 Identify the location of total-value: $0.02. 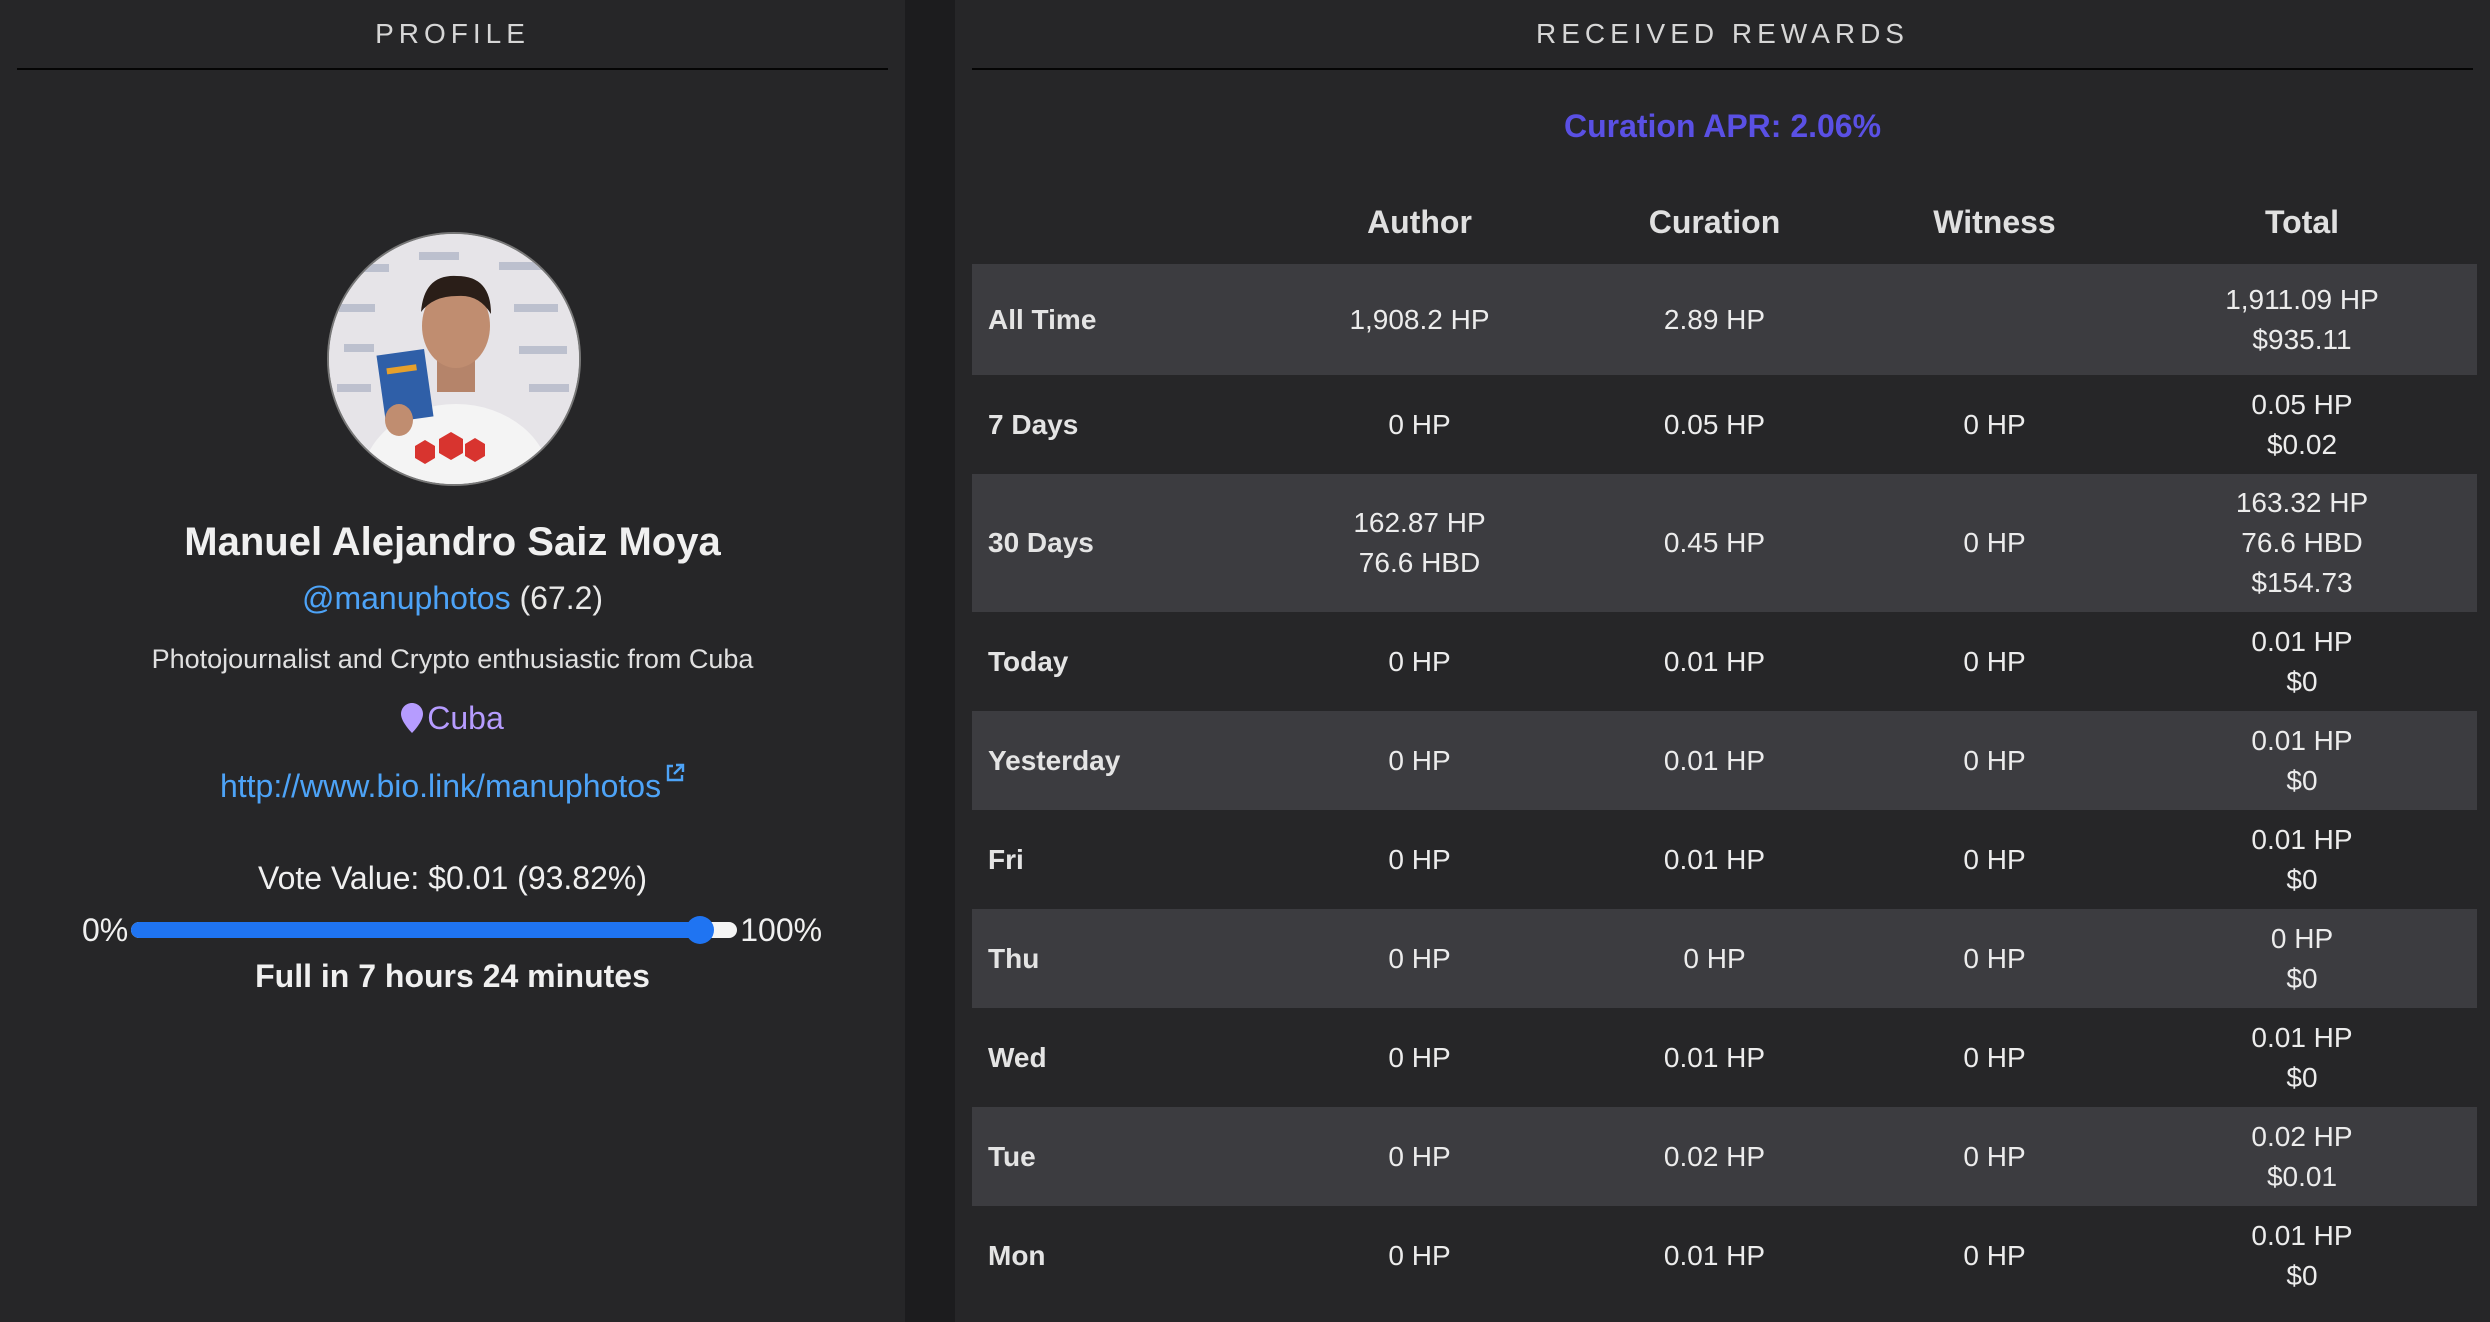
(2302, 444).